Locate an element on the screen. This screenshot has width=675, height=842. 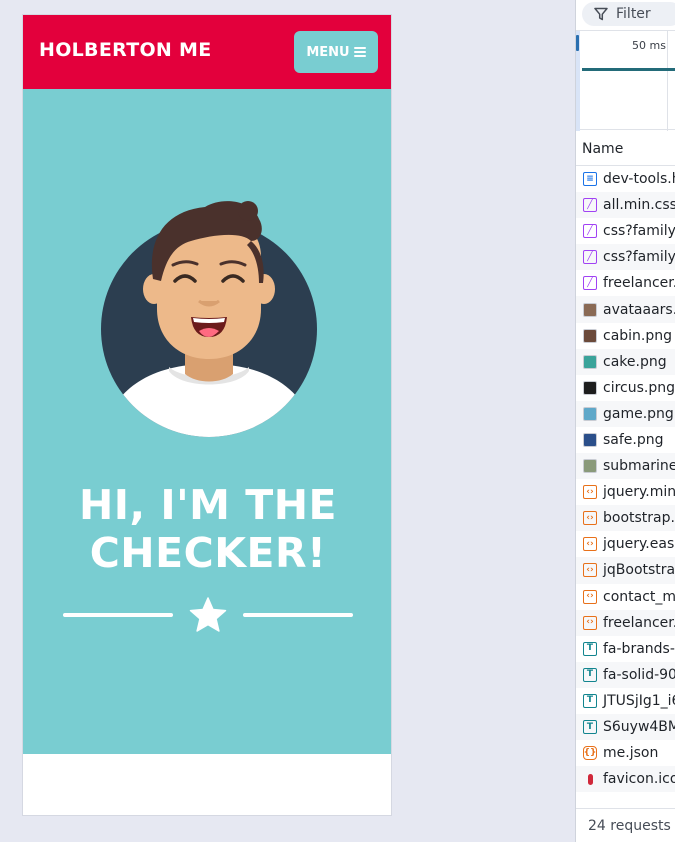
overview-drag-handle is located at coordinates (577, 43).